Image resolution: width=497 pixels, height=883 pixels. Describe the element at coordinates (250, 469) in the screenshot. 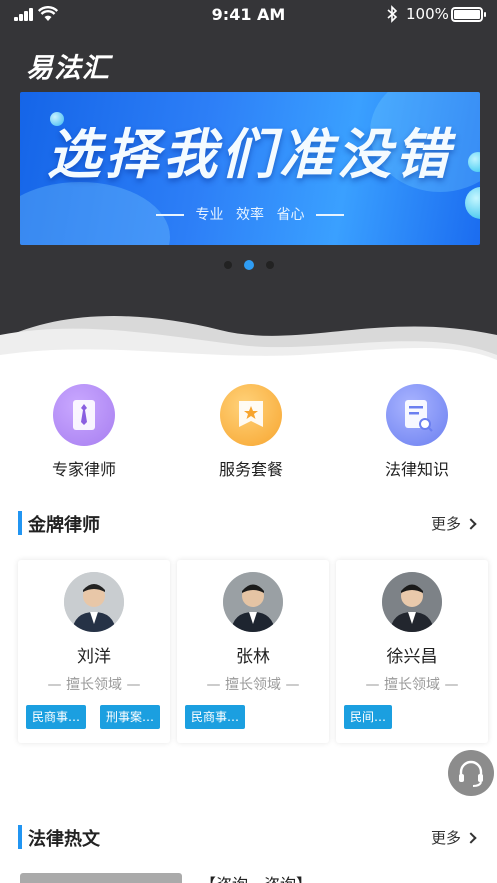

I see `menu-label: 服务套餐` at that location.